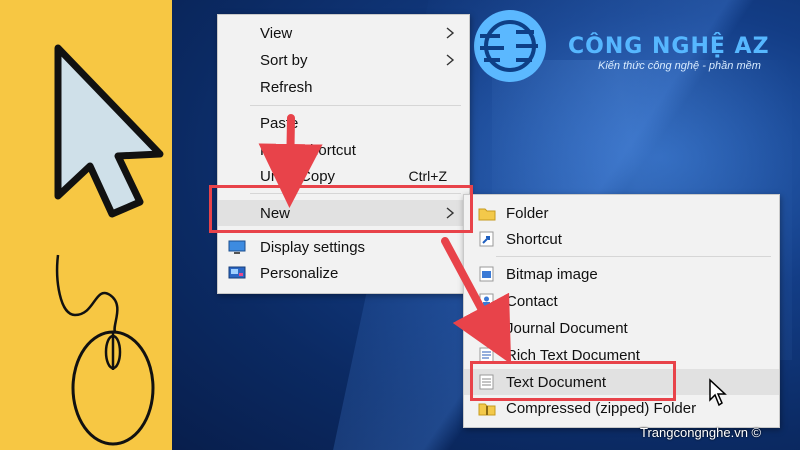  Describe the element at coordinates (299, 273) in the screenshot. I see `menu-item-label: Personalize` at that location.